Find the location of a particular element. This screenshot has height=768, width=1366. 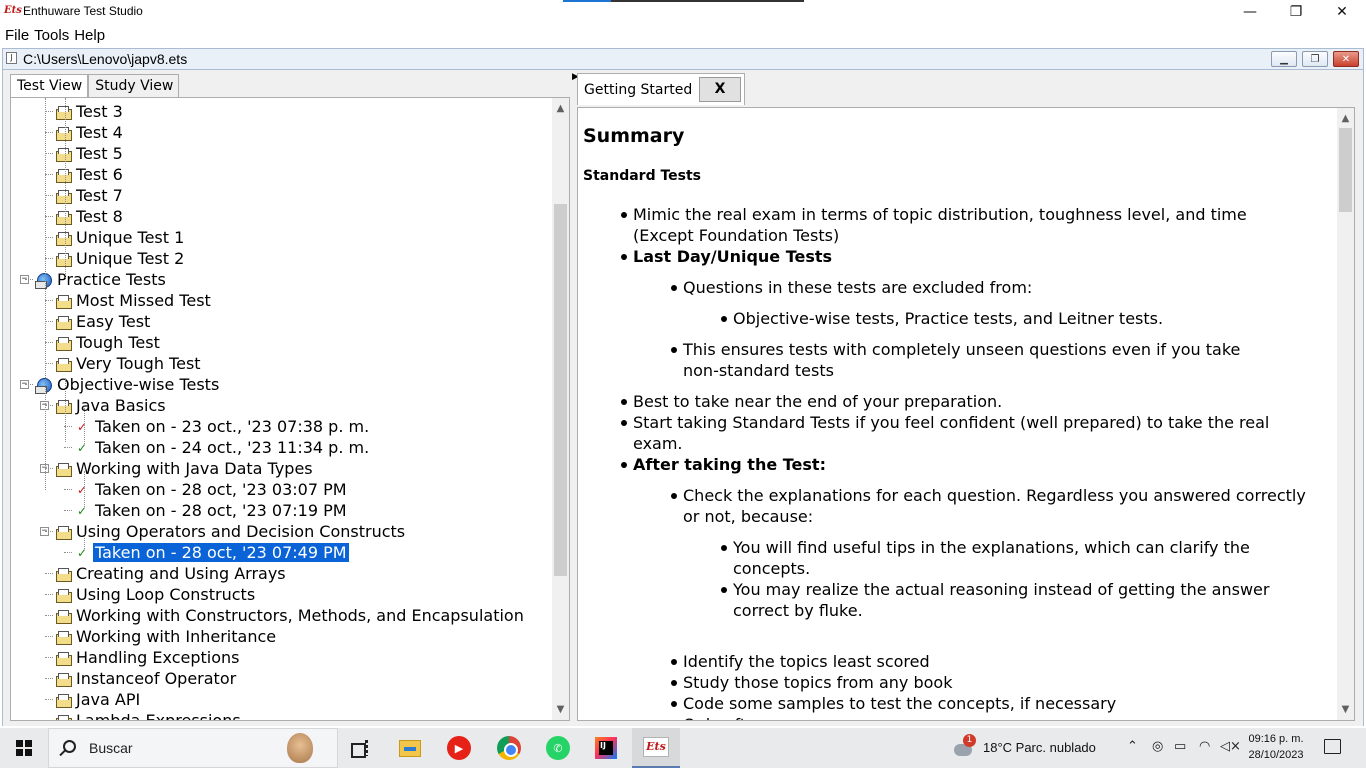

tree-row-label: Taken on - 23 oct., '23 07:38 p. m. is located at coordinates (232, 426).